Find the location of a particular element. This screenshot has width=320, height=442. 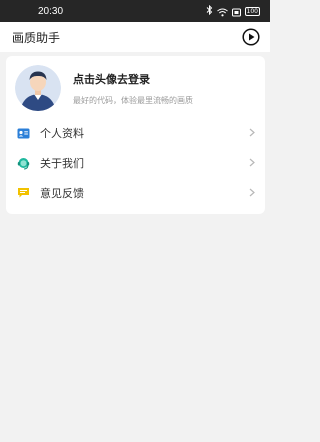

status-time: 20:30 is located at coordinates (51, 11).